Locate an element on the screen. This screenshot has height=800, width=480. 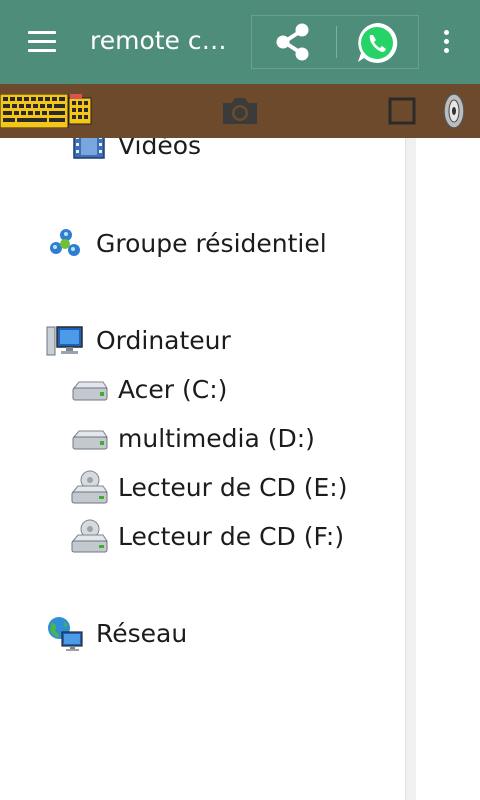
nav-item-label: Réseau is located at coordinates (142, 633).